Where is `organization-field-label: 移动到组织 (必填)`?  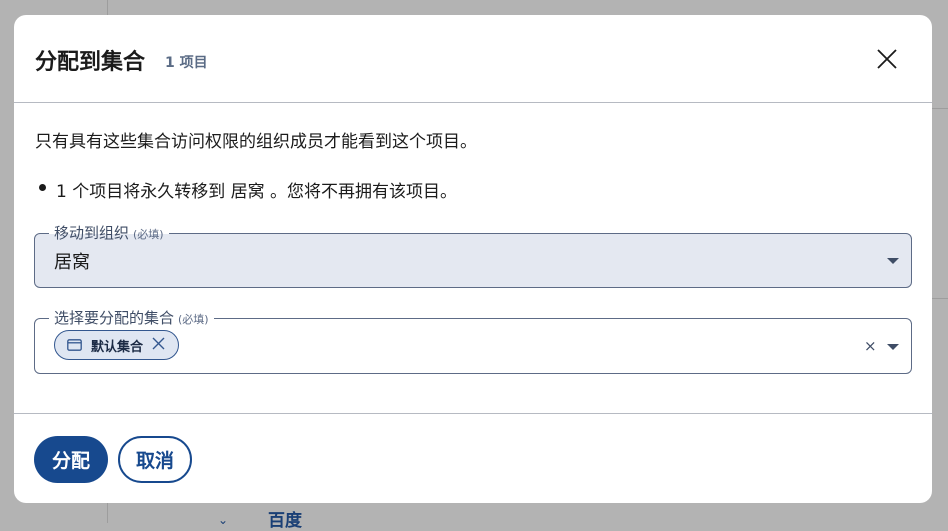 organization-field-label: 移动到组织 (必填) is located at coordinates (109, 234).